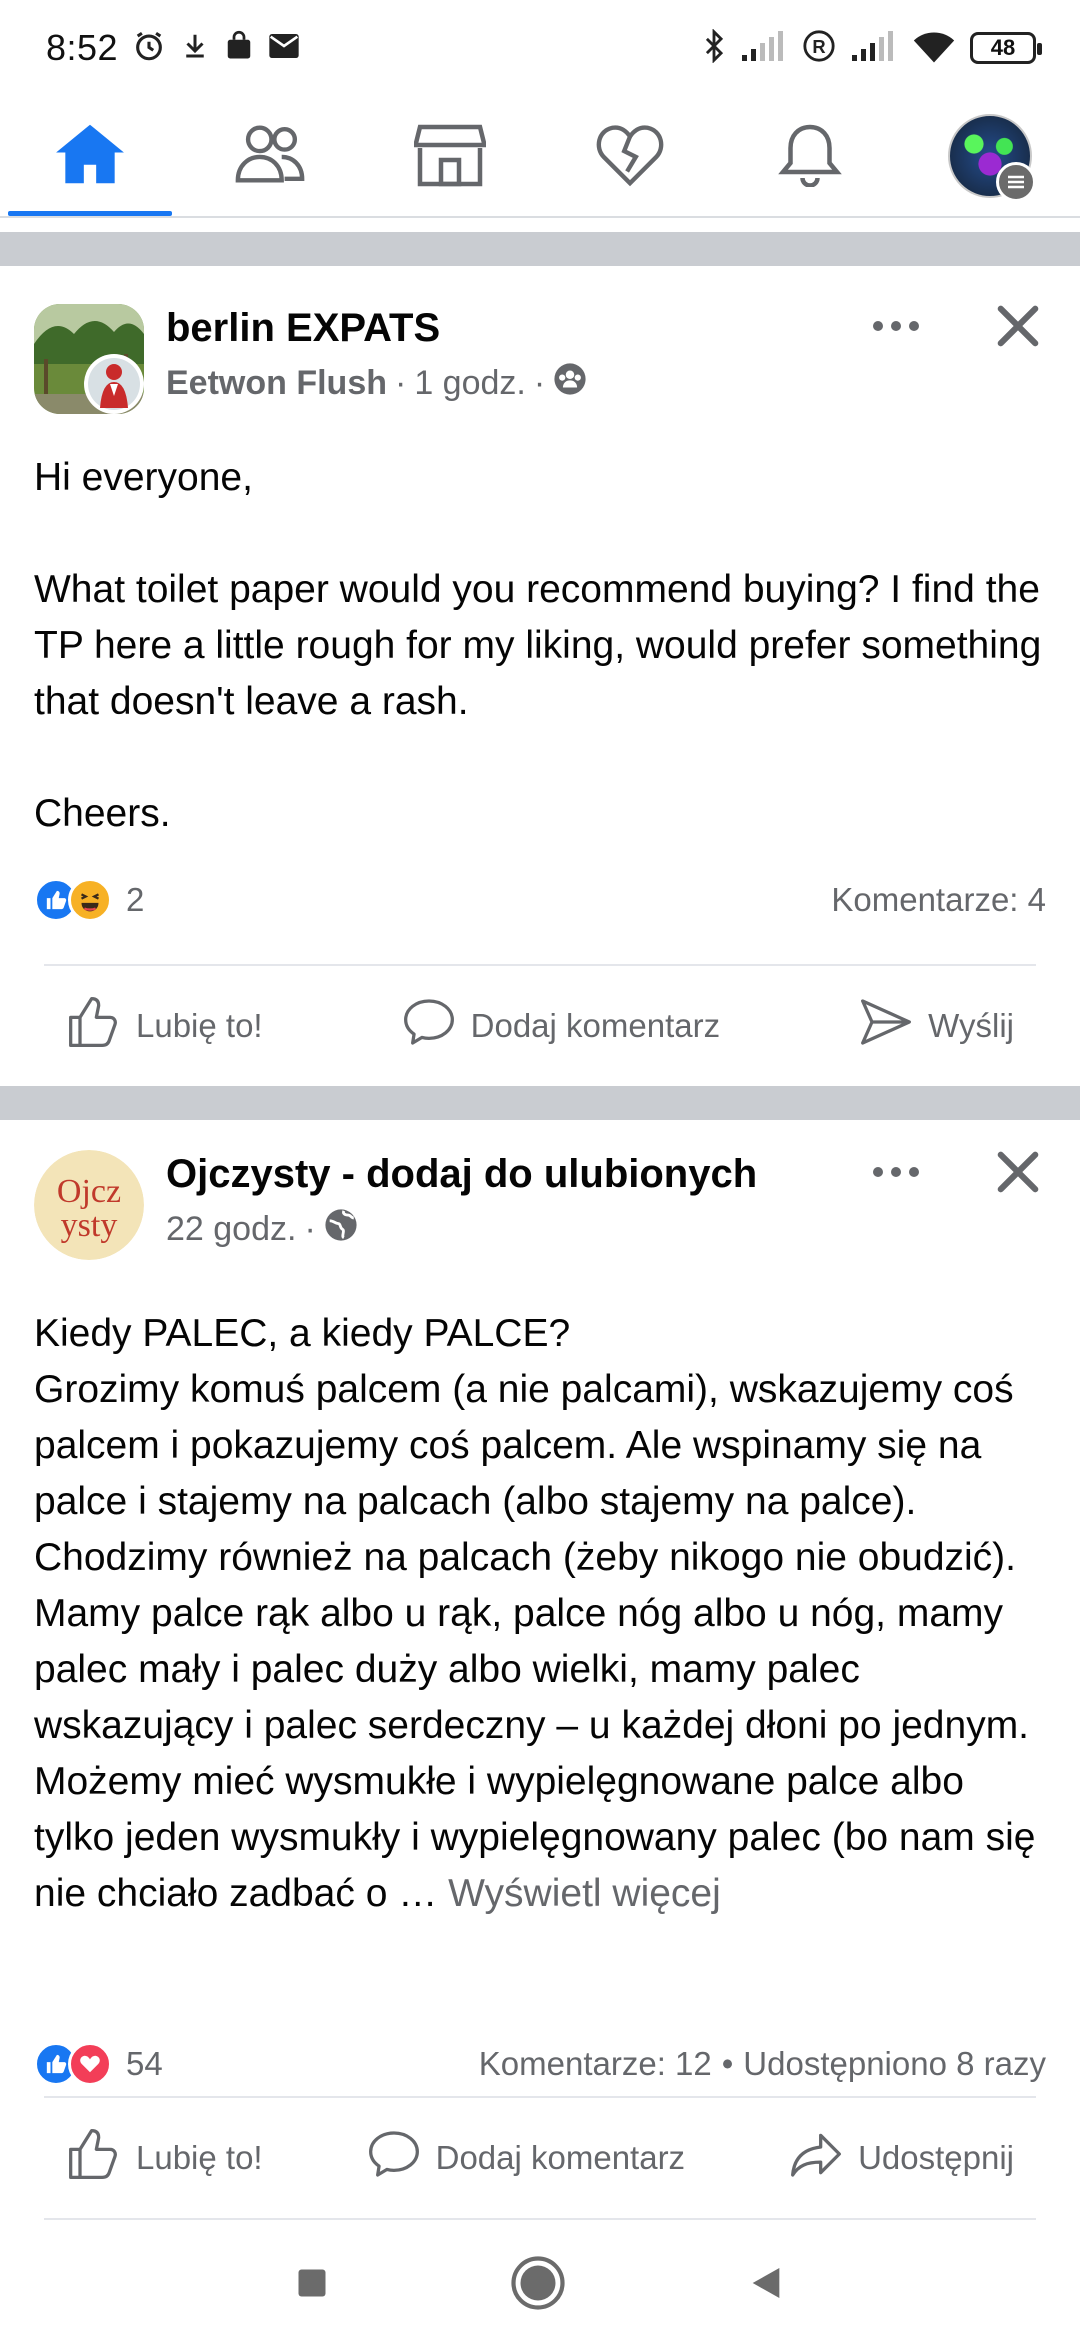 The image size is (1080, 2340). What do you see at coordinates (714, 47) in the screenshot?
I see `bluetooth-icon` at bounding box center [714, 47].